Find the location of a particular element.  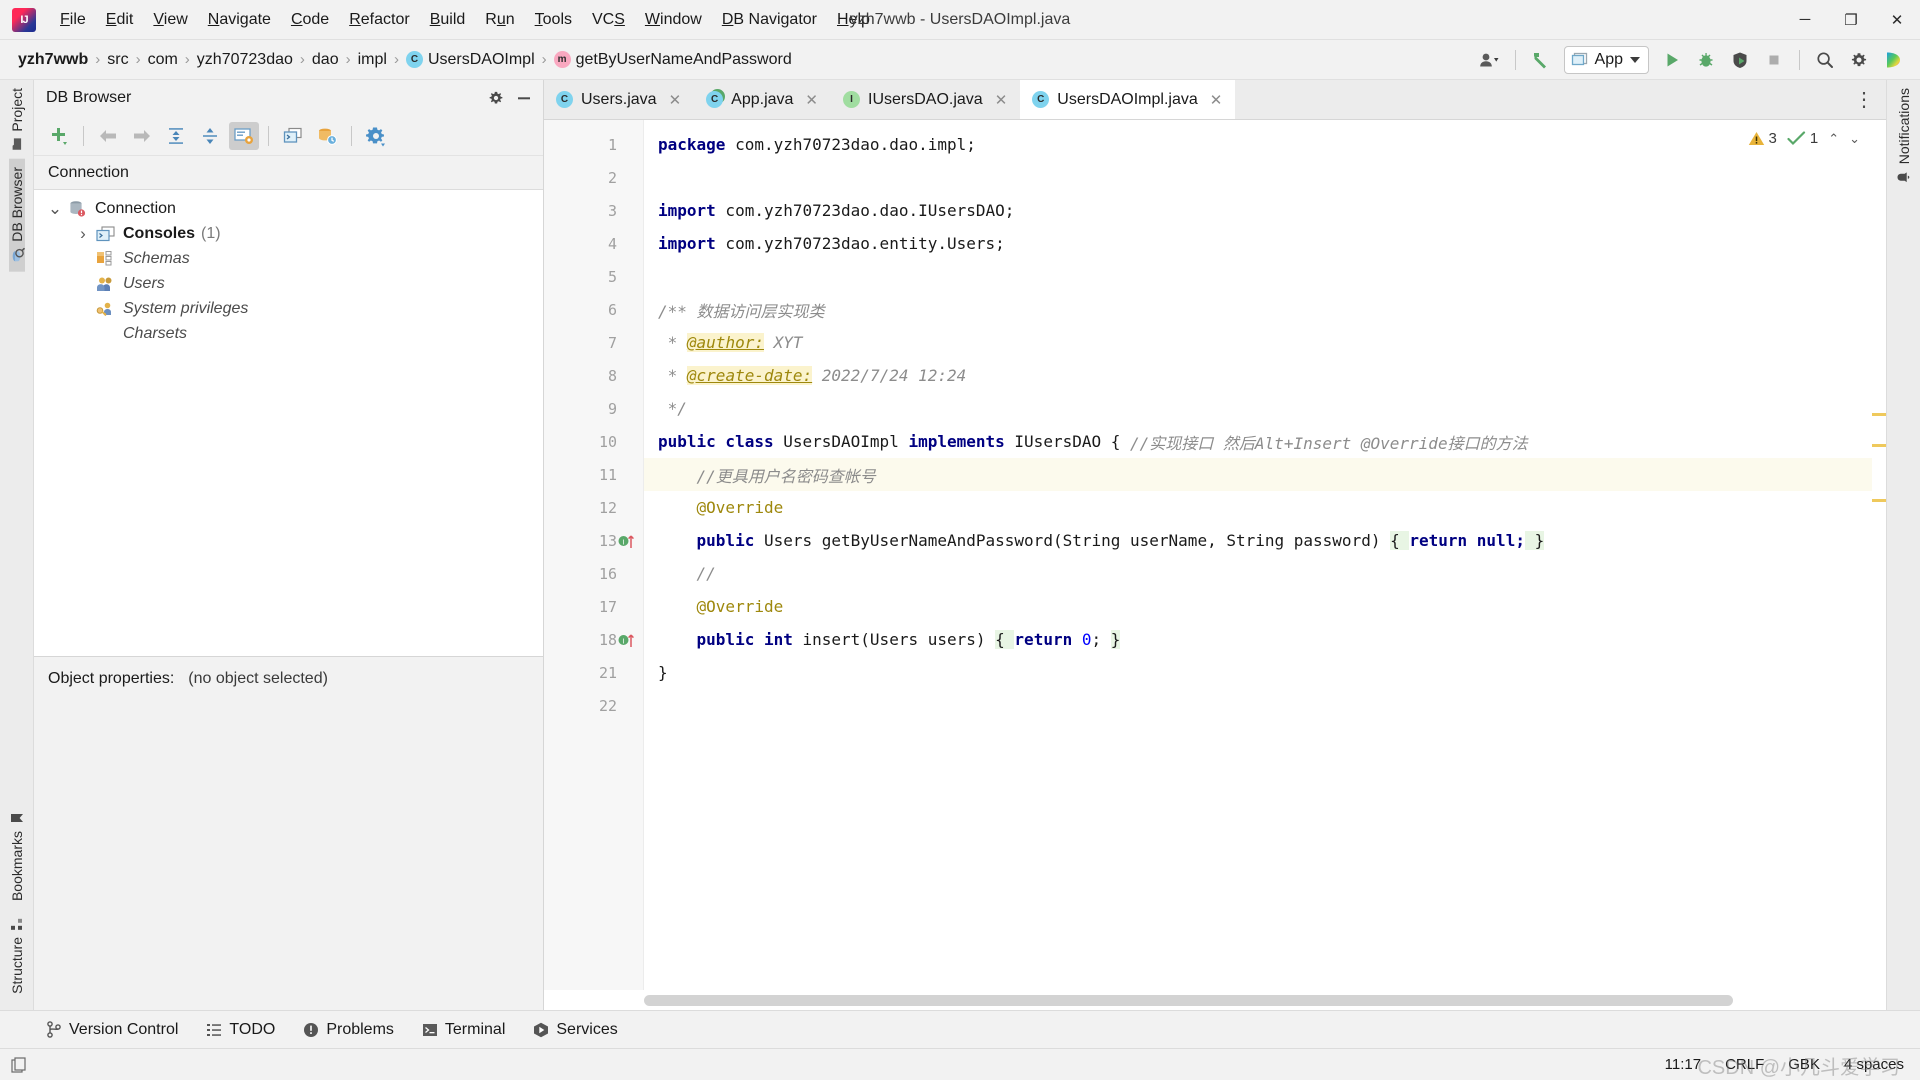

bottom-tab-services: Services is located at coordinates (575, 1030).